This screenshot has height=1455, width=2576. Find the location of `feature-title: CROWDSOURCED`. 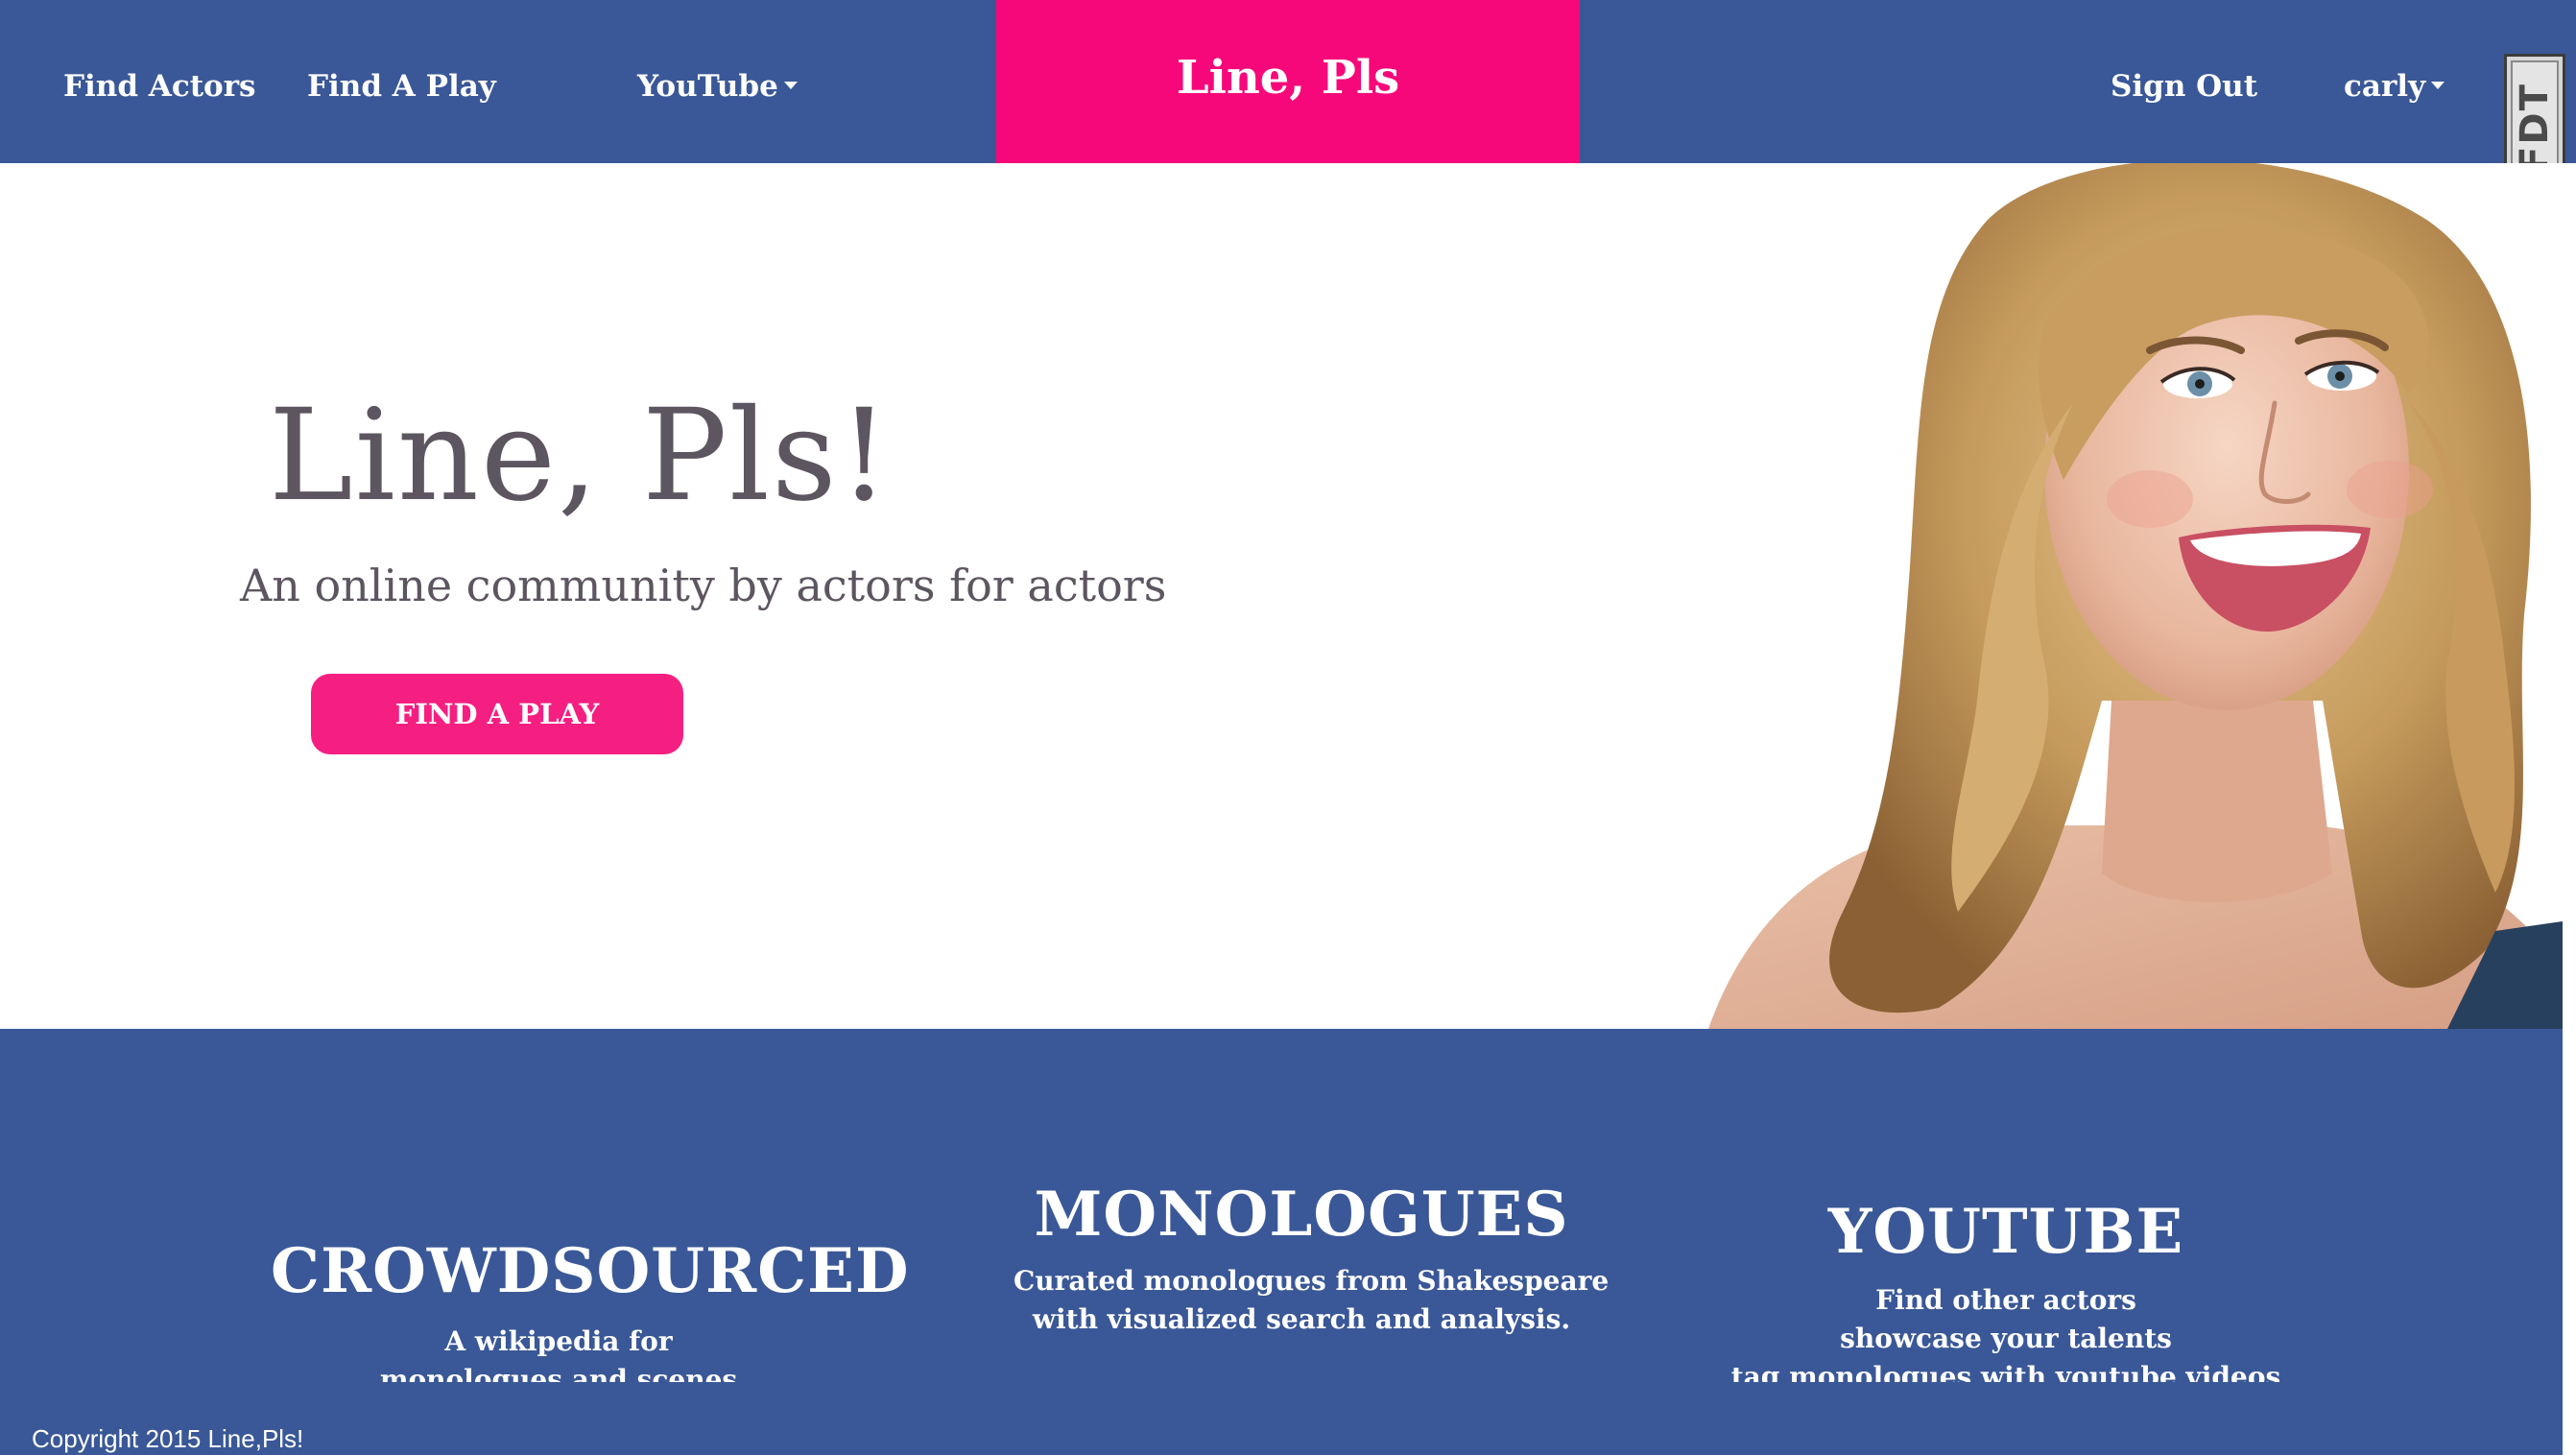

feature-title: CROWDSOURCED is located at coordinates (590, 1271).